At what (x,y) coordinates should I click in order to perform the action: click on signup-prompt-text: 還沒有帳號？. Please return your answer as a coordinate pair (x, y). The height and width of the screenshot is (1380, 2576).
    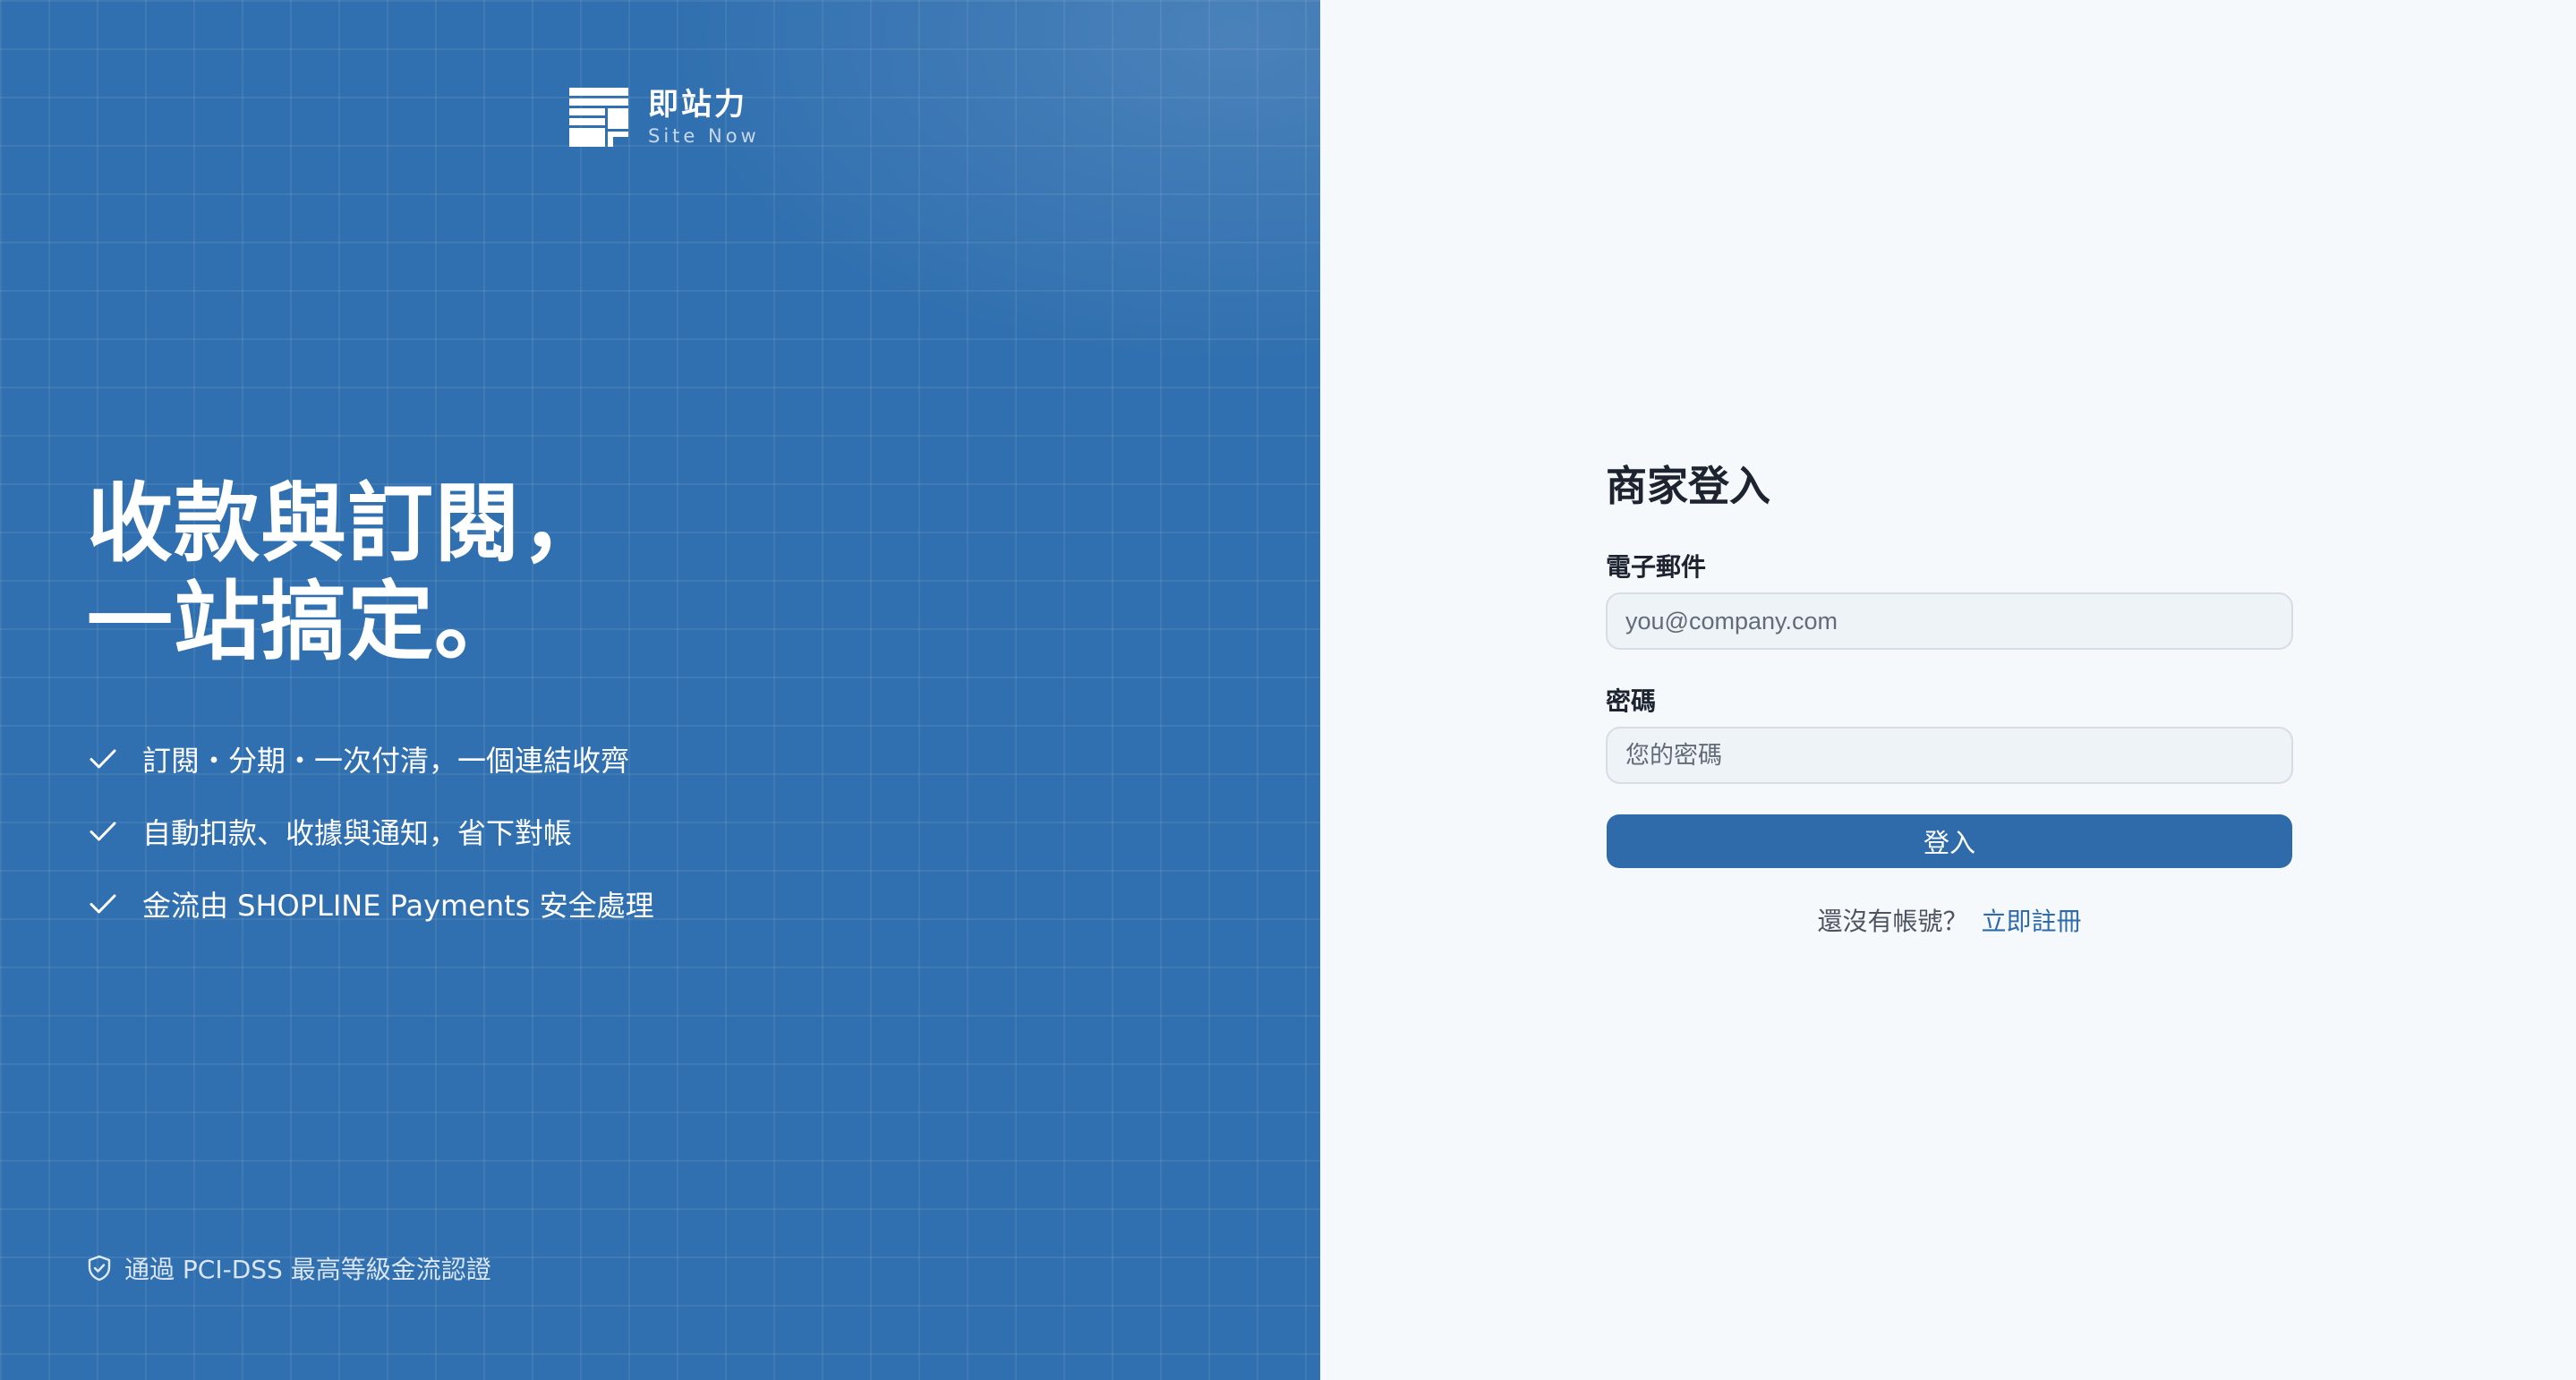
    Looking at the image, I should click on (1892, 921).